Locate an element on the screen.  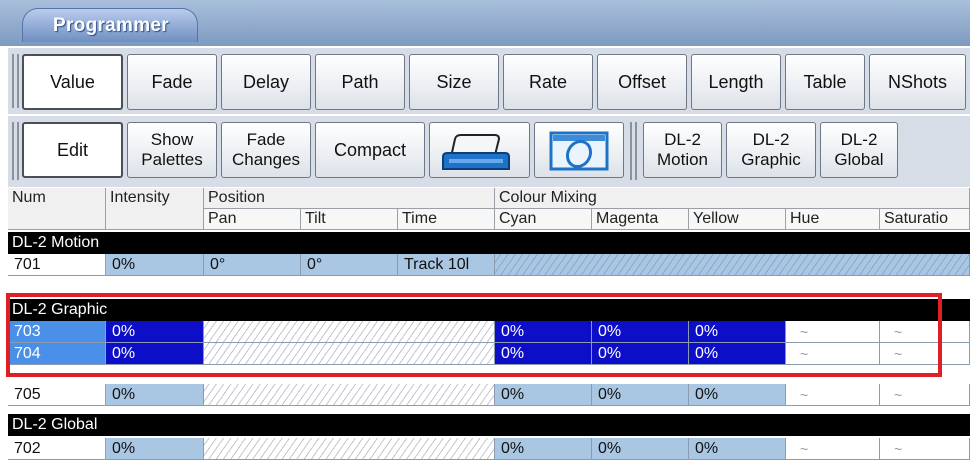
pan-cell: 0° is located at coordinates (252, 265).